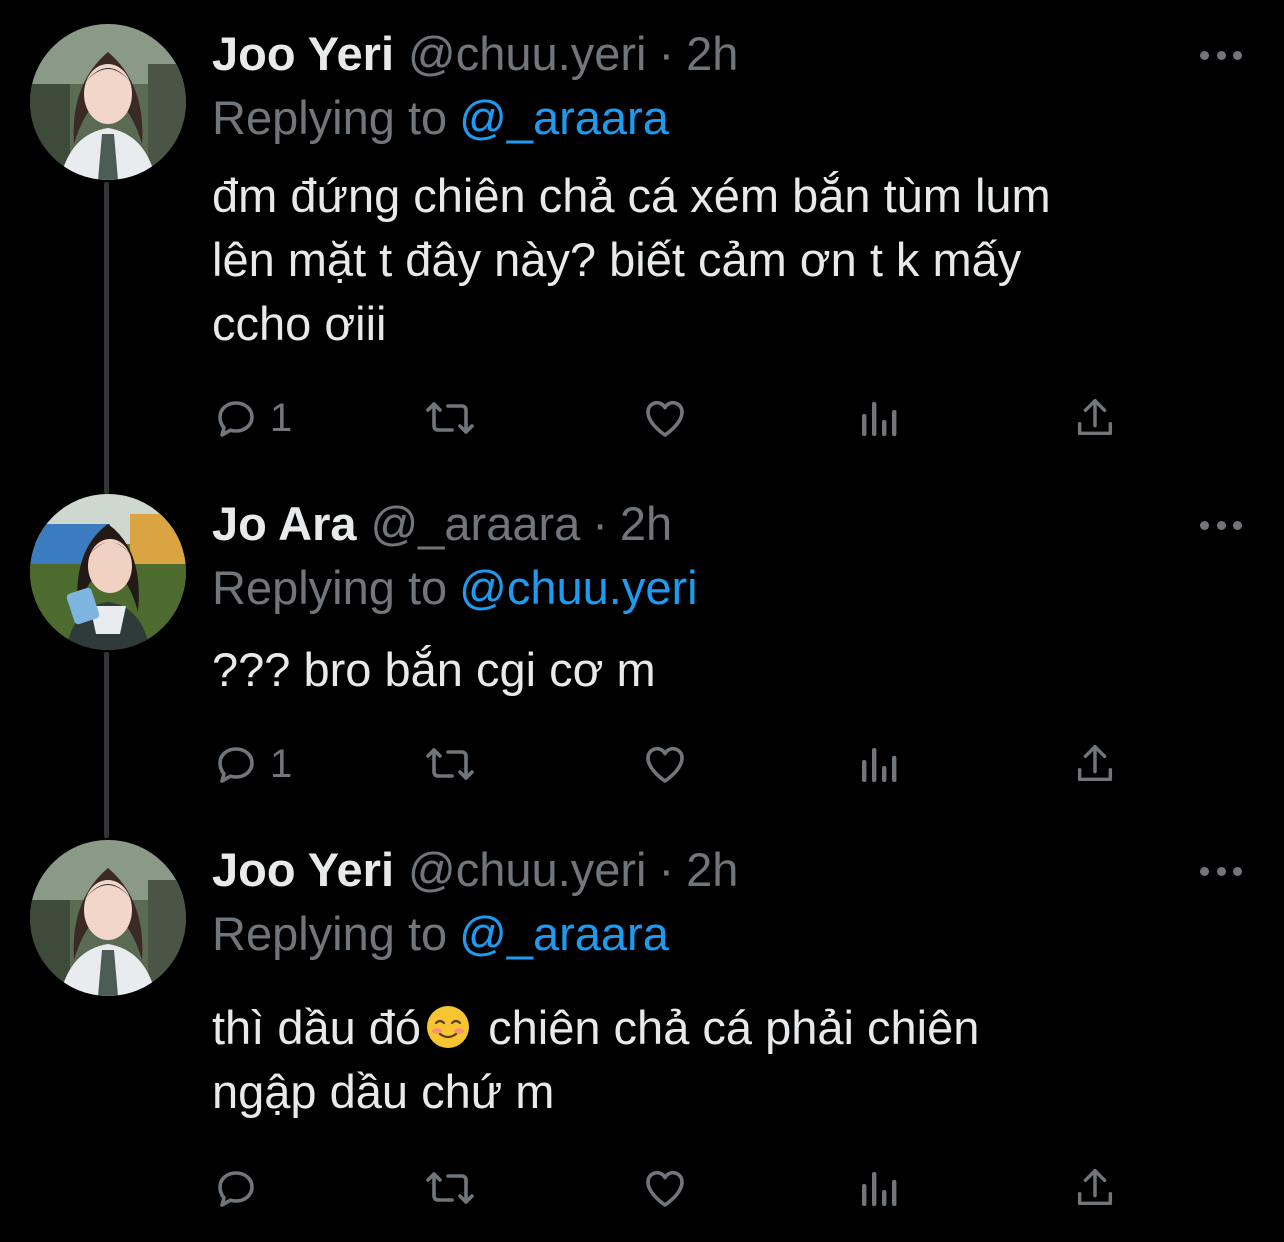 This screenshot has height=1242, width=1284. I want to click on smiling-face-emoji-icon, so click(448, 1025).